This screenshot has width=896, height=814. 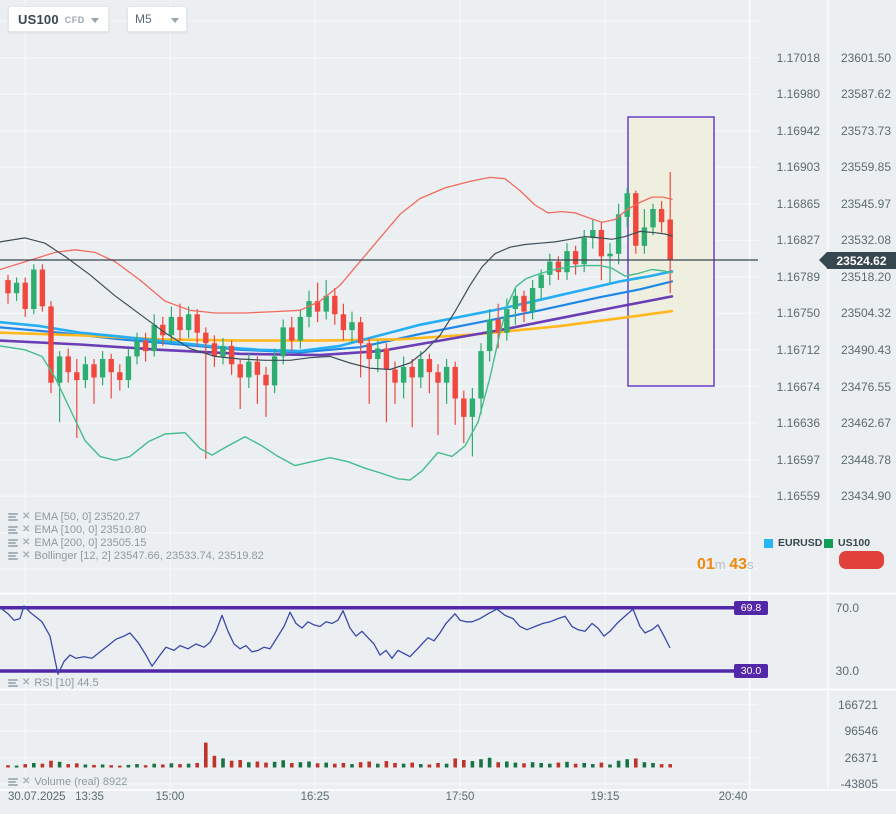 I want to click on time-axis-label: 15:00, so click(x=170, y=797).